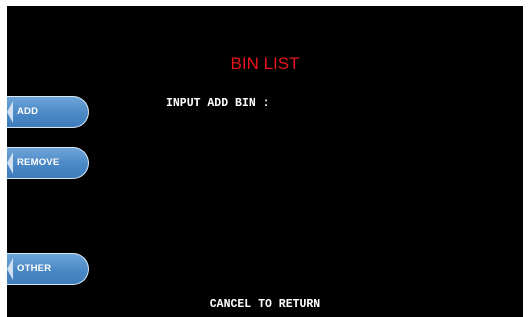 The image size is (530, 317). I want to click on screen-title: BIN LIST, so click(265, 63).